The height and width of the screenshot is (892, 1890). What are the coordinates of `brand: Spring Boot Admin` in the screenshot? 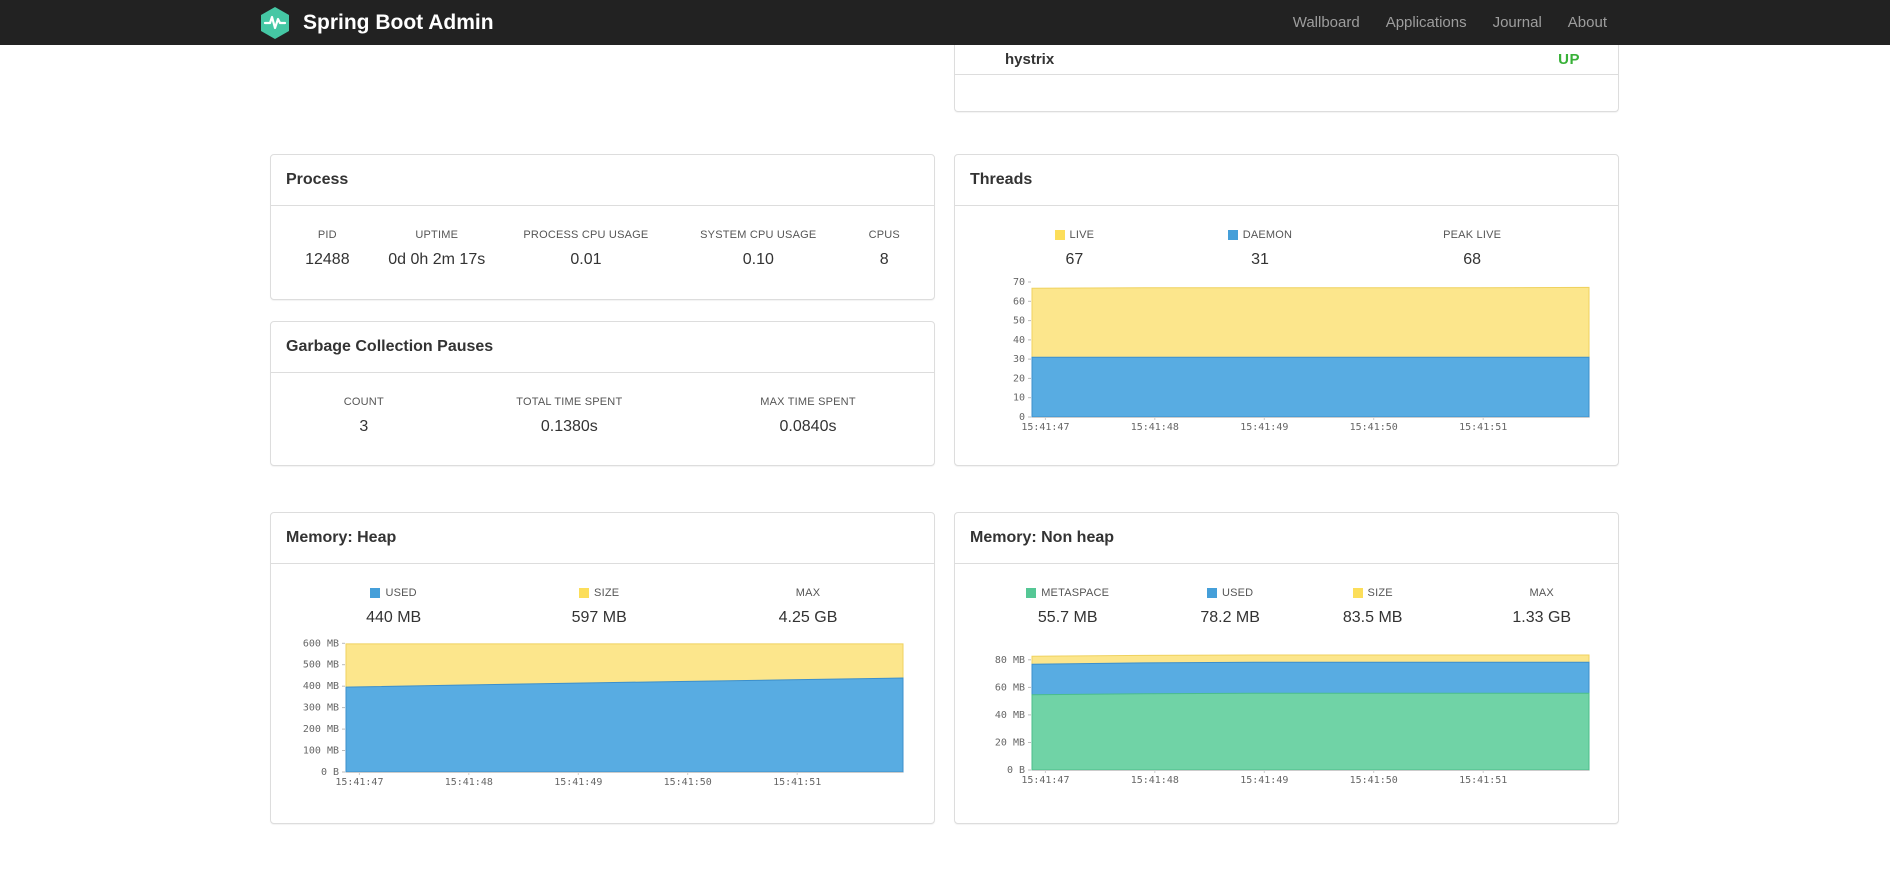 It's located at (376, 22).